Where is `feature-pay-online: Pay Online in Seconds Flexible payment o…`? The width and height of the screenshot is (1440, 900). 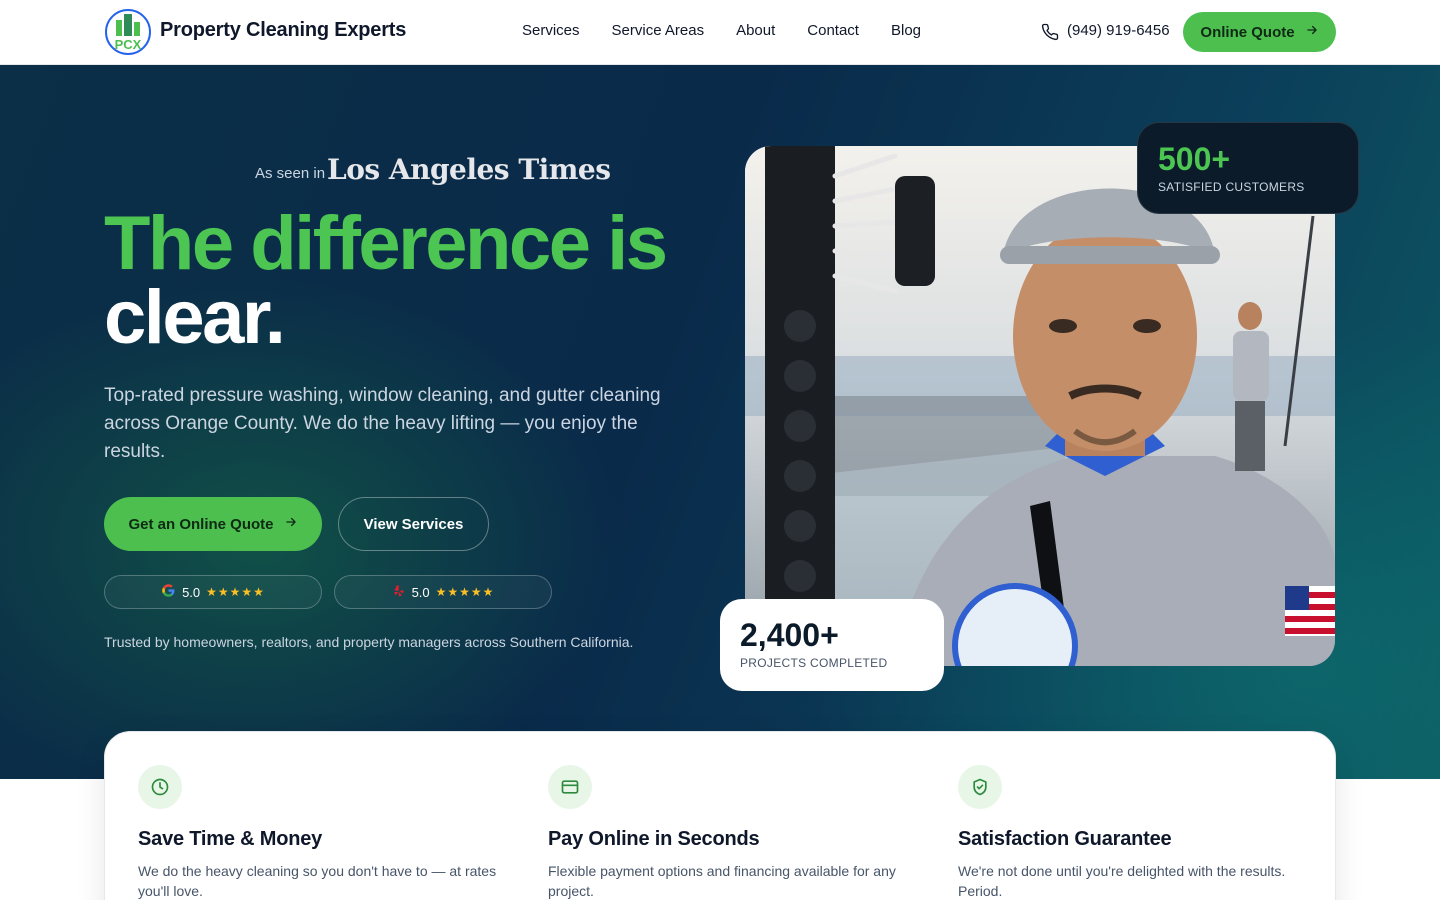 feature-pay-online: Pay Online in Seconds Flexible payment o… is located at coordinates (728, 832).